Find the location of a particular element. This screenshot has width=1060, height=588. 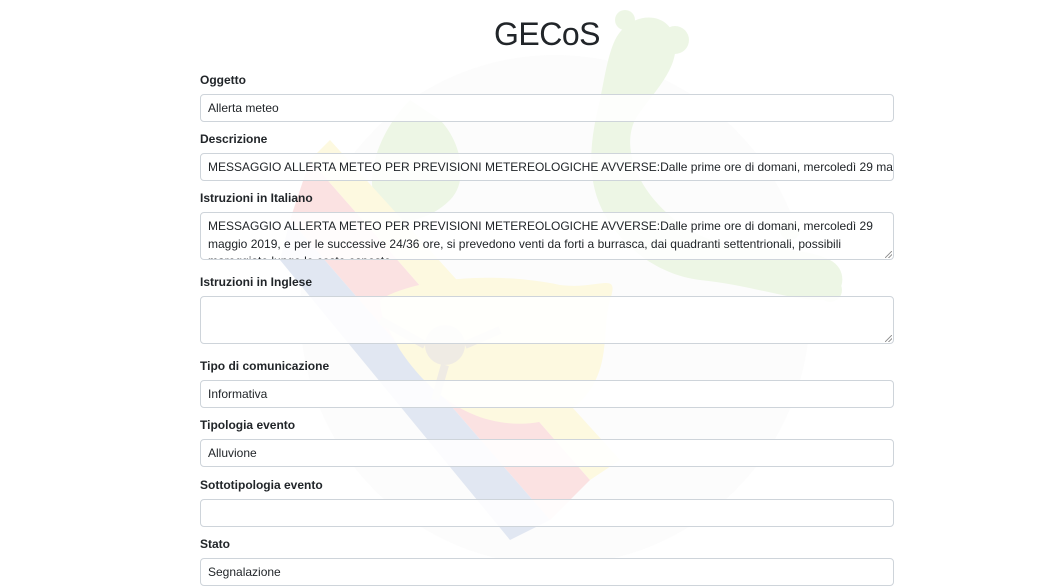

istruzioni-inglese-textarea is located at coordinates (547, 320).